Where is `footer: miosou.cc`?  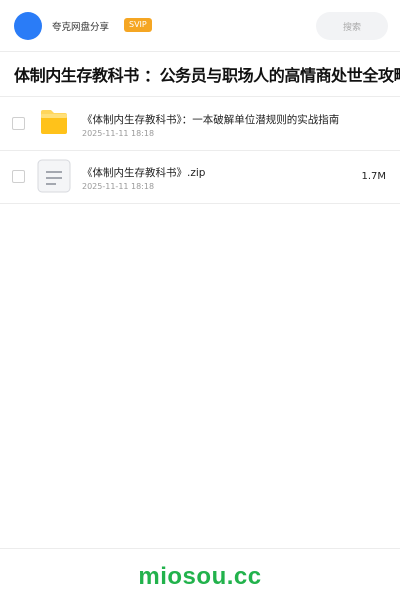
footer: miosou.cc is located at coordinates (200, 574).